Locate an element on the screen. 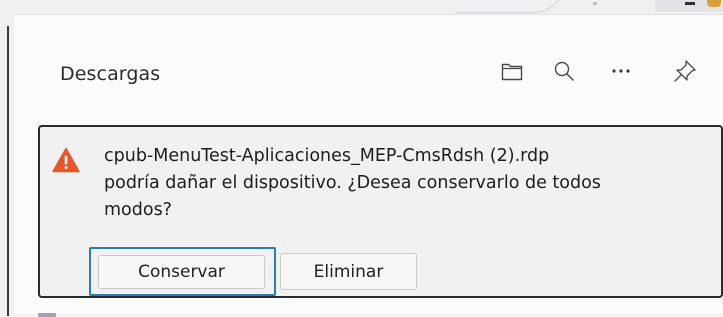  open-folder-button is located at coordinates (512, 71).